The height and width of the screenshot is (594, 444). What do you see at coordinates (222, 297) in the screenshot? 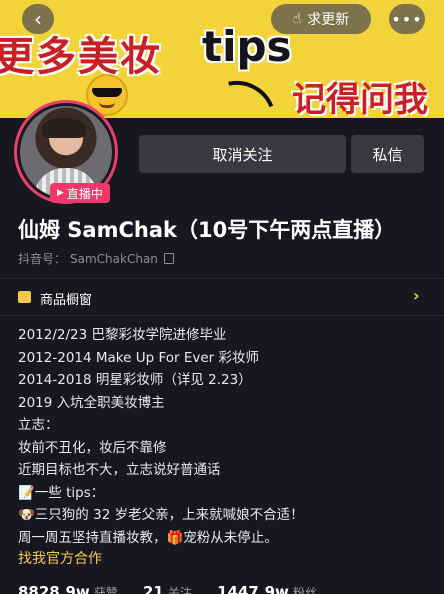
I see `shop-window-row: 商品橱窗 ›` at bounding box center [222, 297].